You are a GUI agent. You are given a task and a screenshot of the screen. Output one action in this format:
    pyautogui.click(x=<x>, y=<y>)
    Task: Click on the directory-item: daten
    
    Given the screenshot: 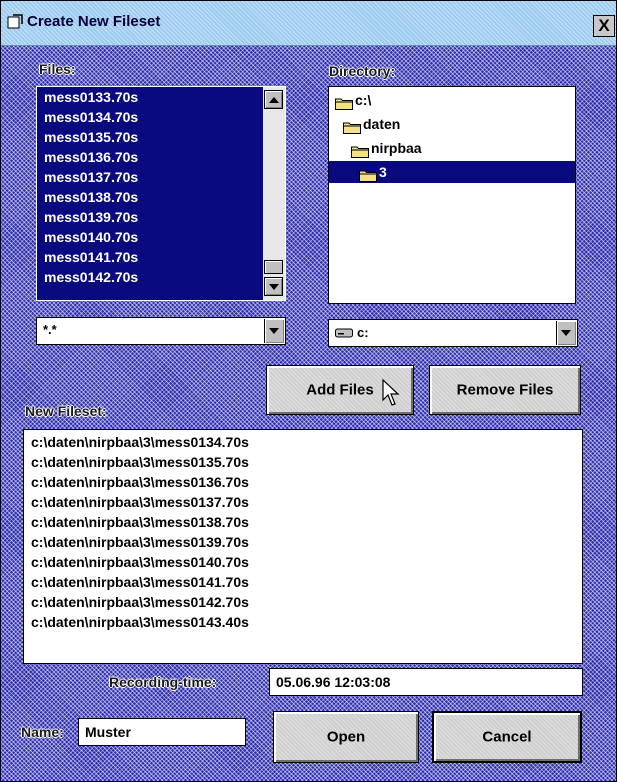 What is the action you would take?
    pyautogui.click(x=452, y=124)
    